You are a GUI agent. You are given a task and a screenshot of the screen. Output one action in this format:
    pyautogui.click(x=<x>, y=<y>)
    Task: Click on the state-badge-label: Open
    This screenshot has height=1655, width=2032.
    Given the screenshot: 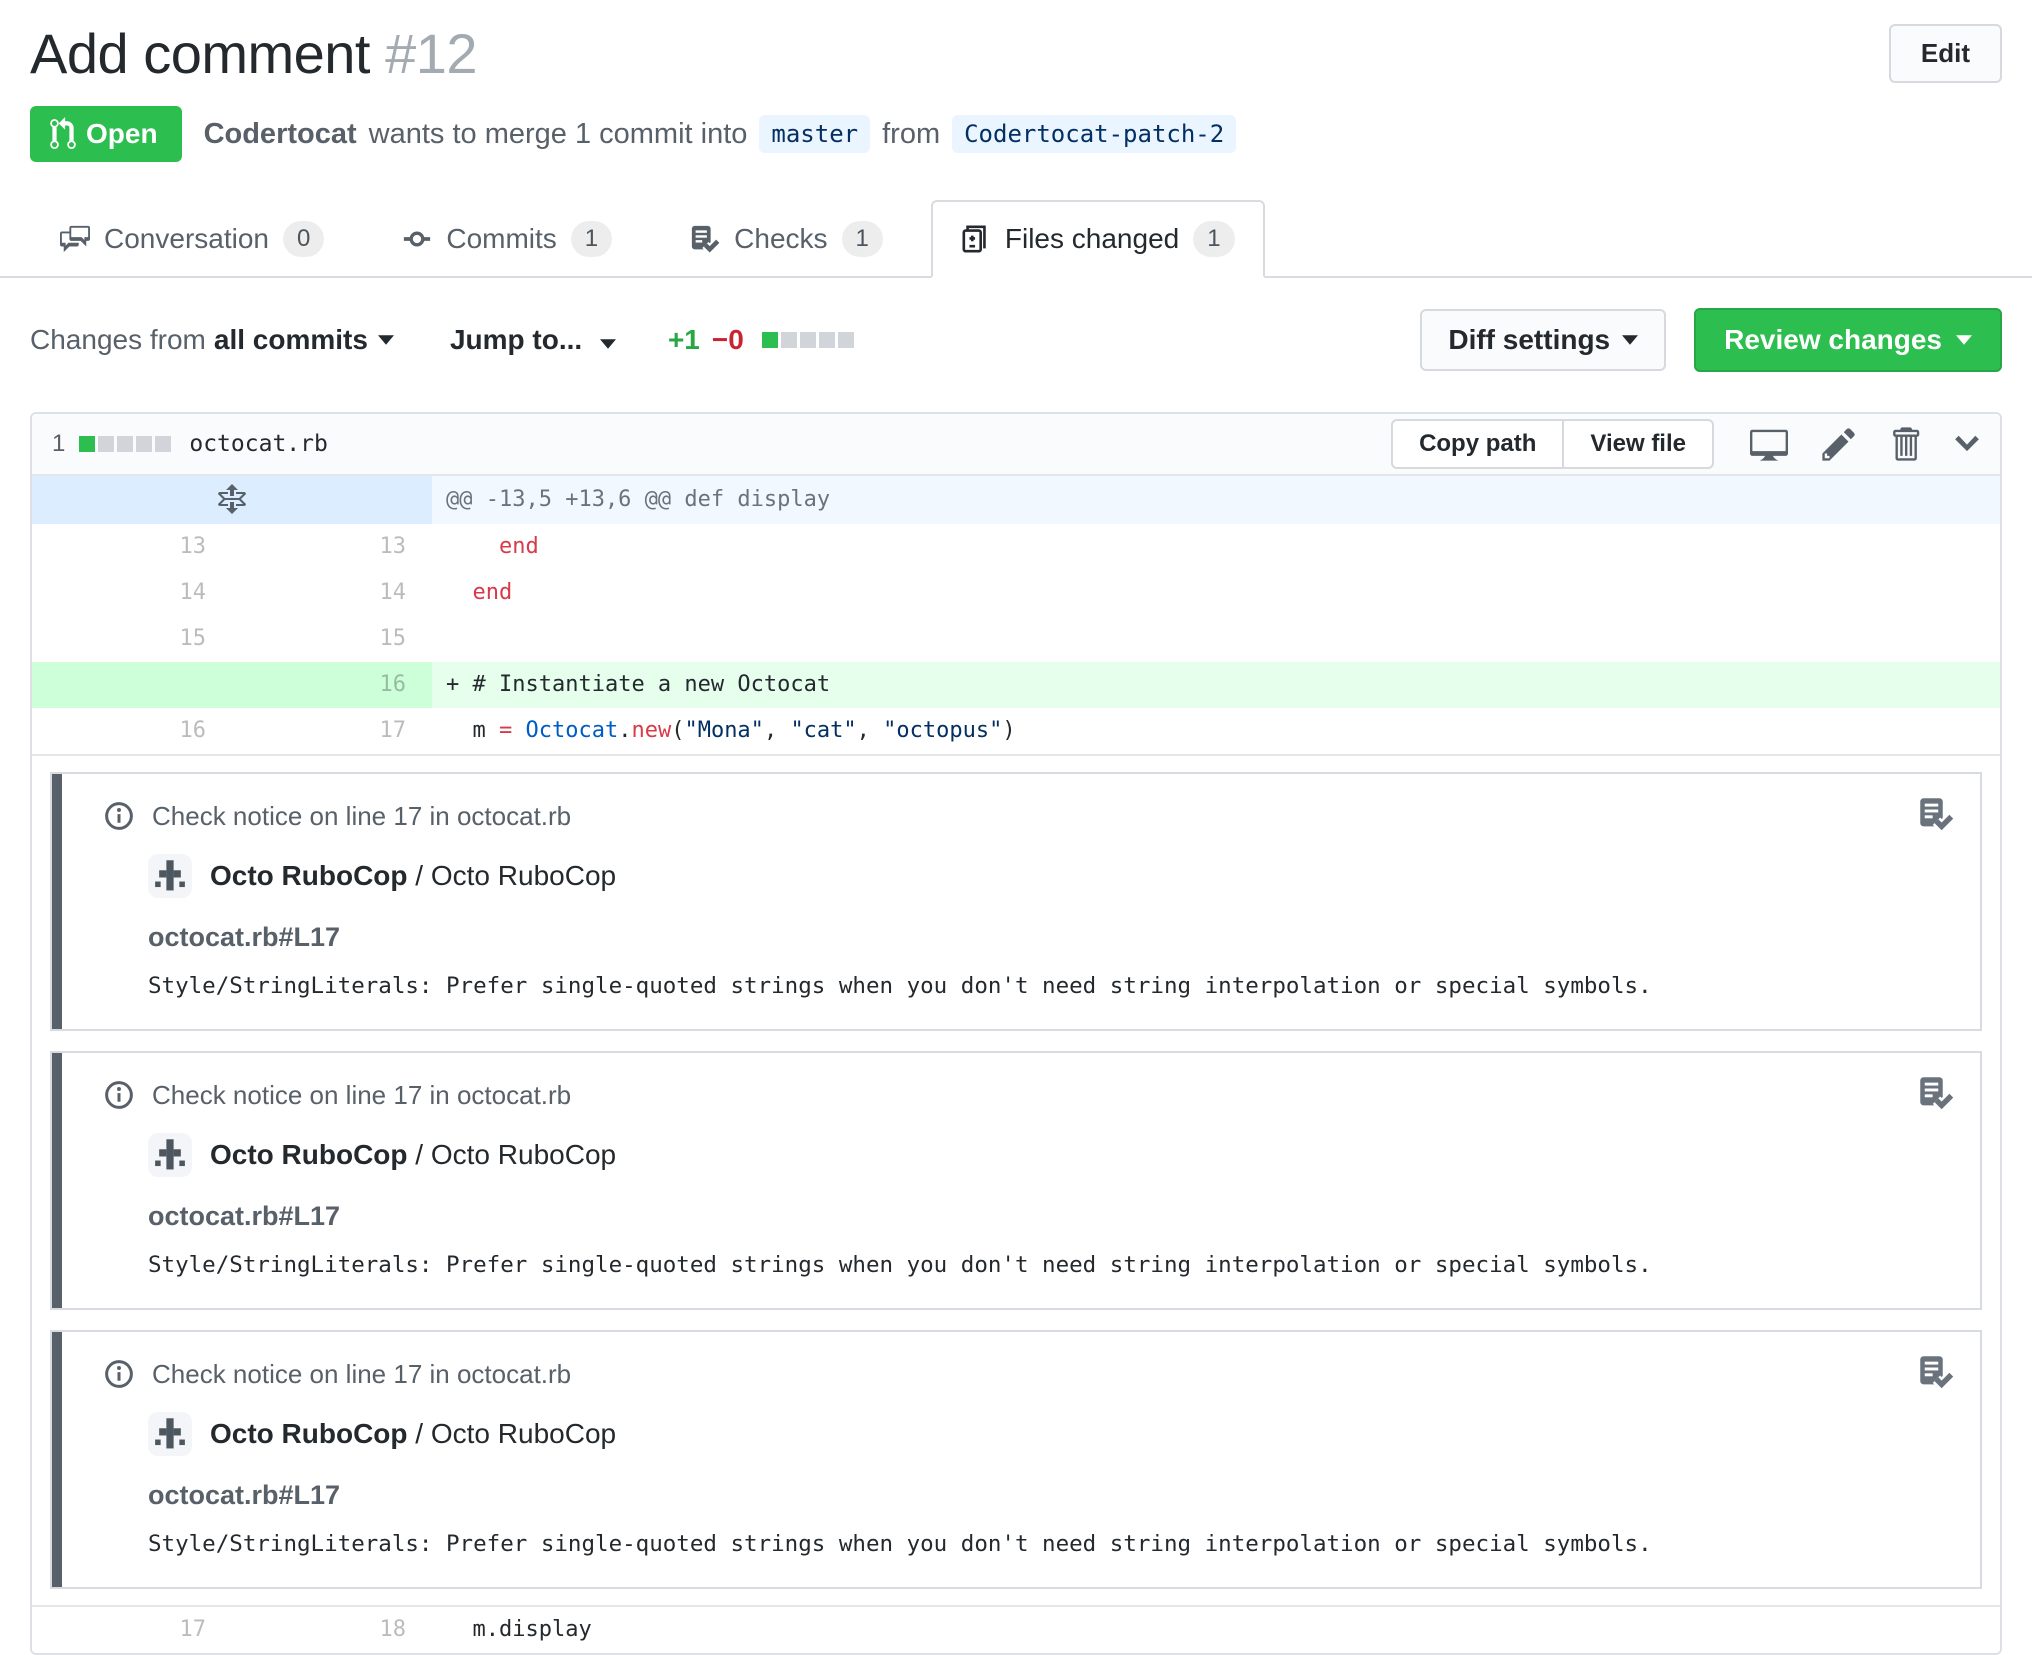 What is the action you would take?
    pyautogui.click(x=122, y=133)
    